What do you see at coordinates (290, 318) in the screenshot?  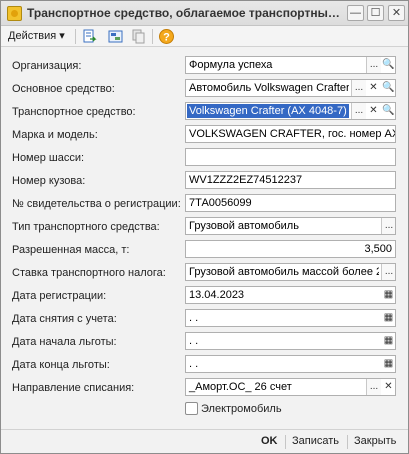 I see `deregistration-date-field: . . ▦` at bounding box center [290, 318].